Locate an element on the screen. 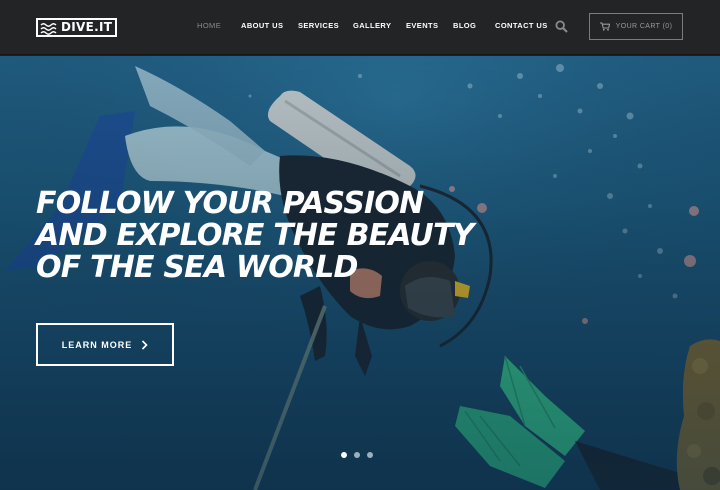 The width and height of the screenshot is (720, 490). headline-line: OF THE SEA WORLD is located at coordinates (197, 267).